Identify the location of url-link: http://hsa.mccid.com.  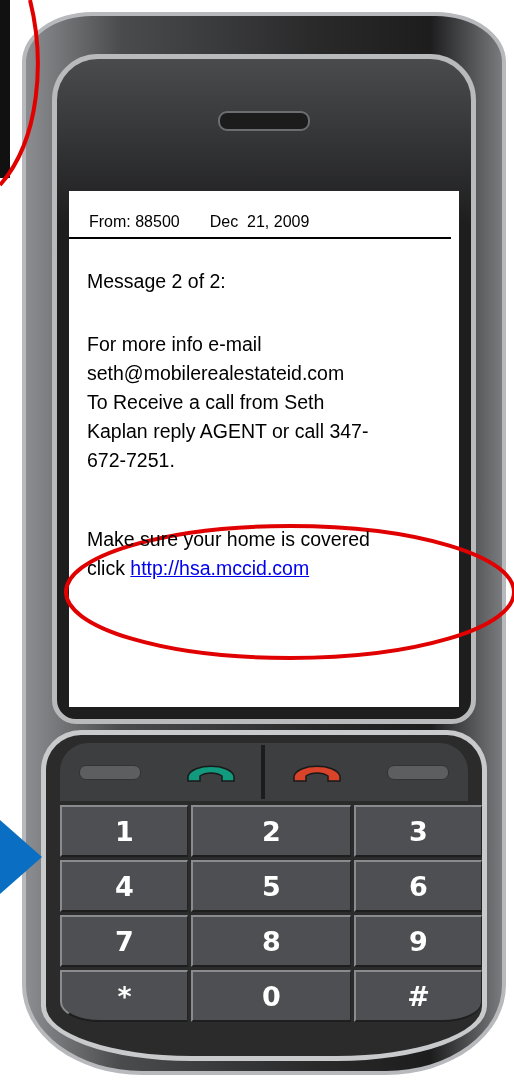
(220, 568).